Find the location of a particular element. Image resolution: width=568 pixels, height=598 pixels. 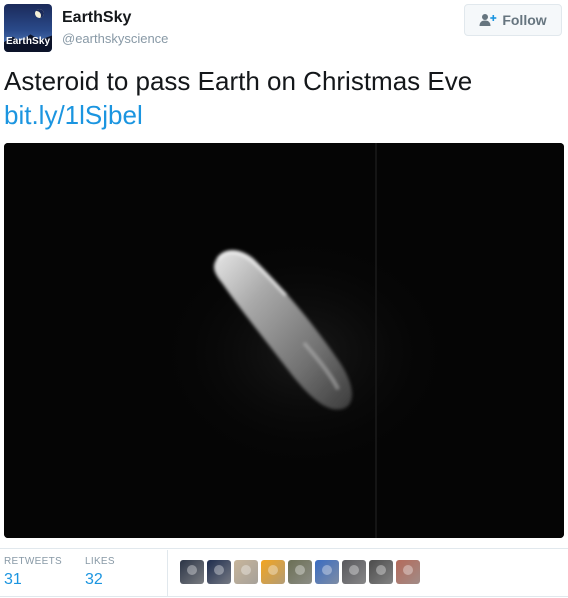

likes-stat: LIKES 32 is located at coordinates (100, 572).